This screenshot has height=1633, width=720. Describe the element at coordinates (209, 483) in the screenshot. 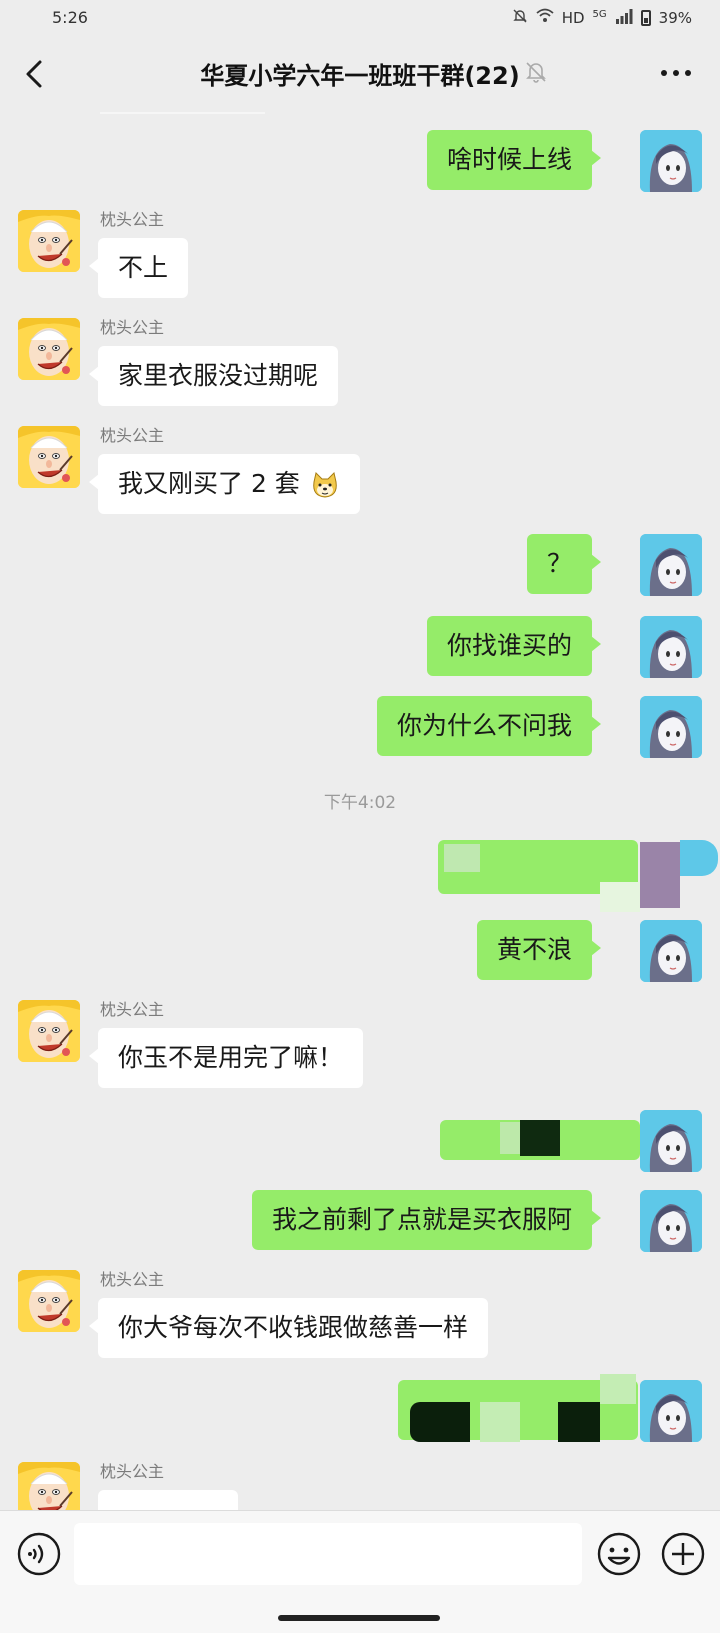

I see `message-text: 我又刚买了 2 套` at that location.